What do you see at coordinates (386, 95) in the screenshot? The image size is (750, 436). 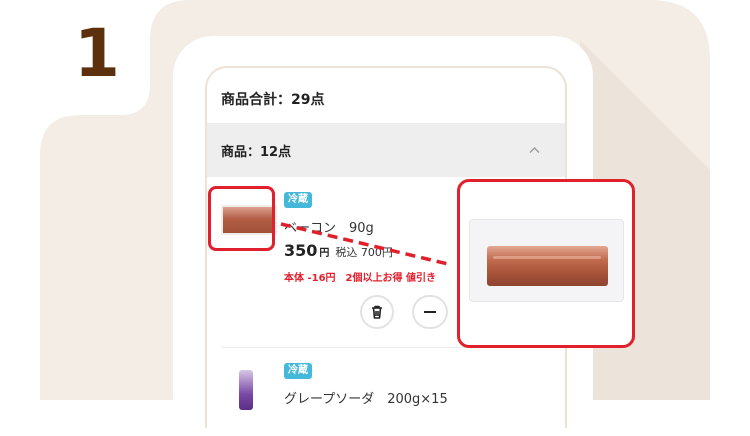 I see `cart-total-row: 商品合計：29点` at bounding box center [386, 95].